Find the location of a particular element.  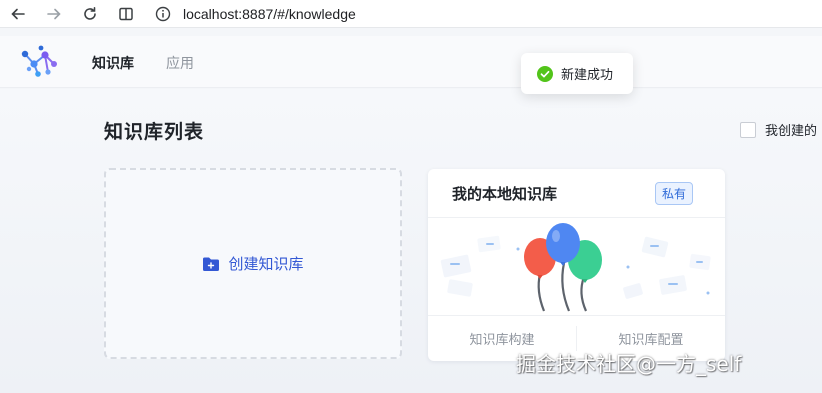

url-text: localhost:8887/#/knowledge is located at coordinates (269, 14).